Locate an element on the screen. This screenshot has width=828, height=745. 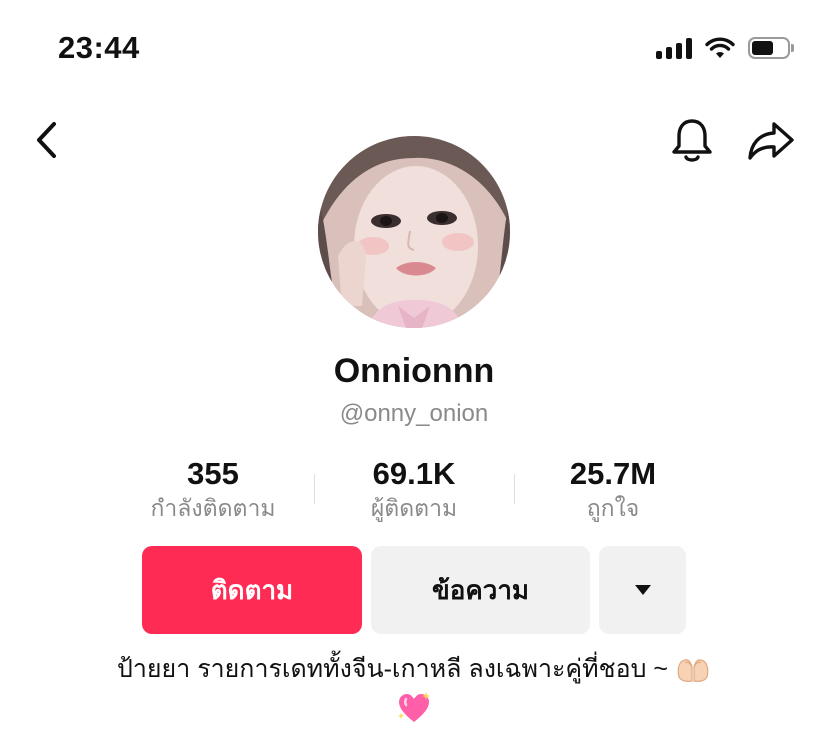
profile-display-name: Onnionnn is located at coordinates (414, 371).